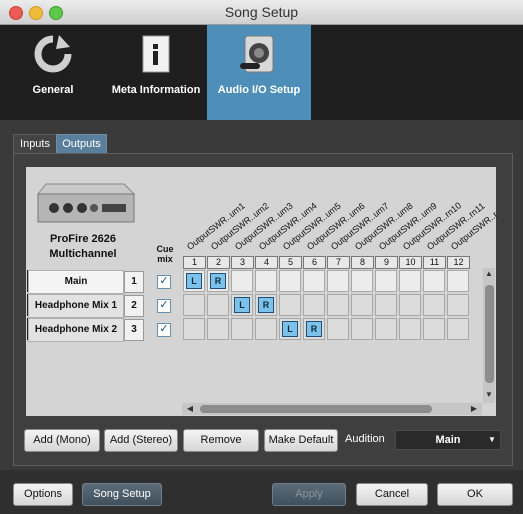  I want to click on meta-information-tab-button: Meta Information, so click(156, 72).